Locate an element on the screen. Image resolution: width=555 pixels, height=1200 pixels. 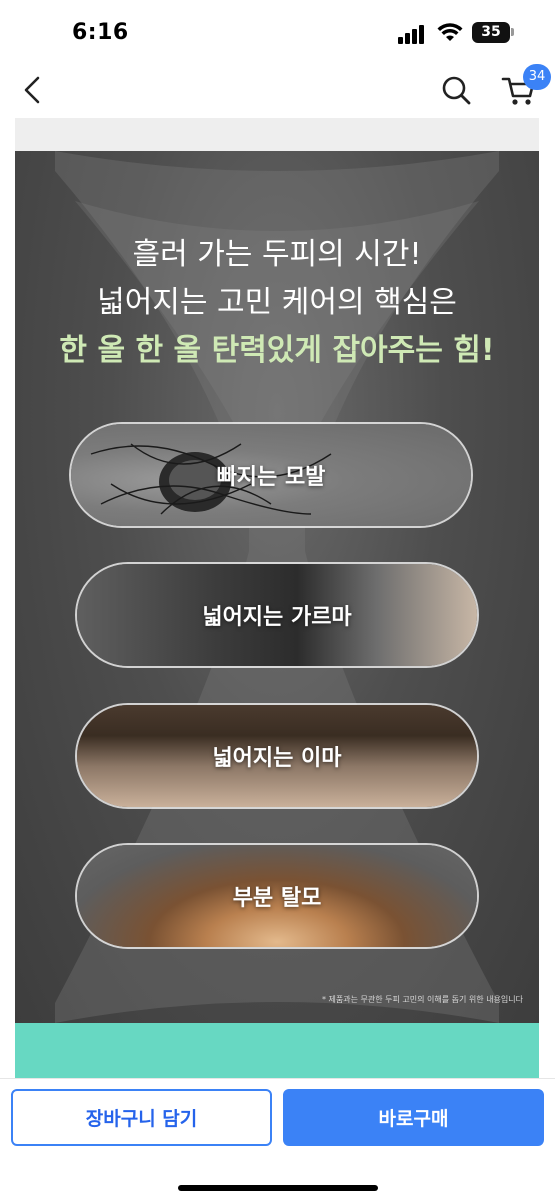
search-icon is located at coordinates (456, 90).